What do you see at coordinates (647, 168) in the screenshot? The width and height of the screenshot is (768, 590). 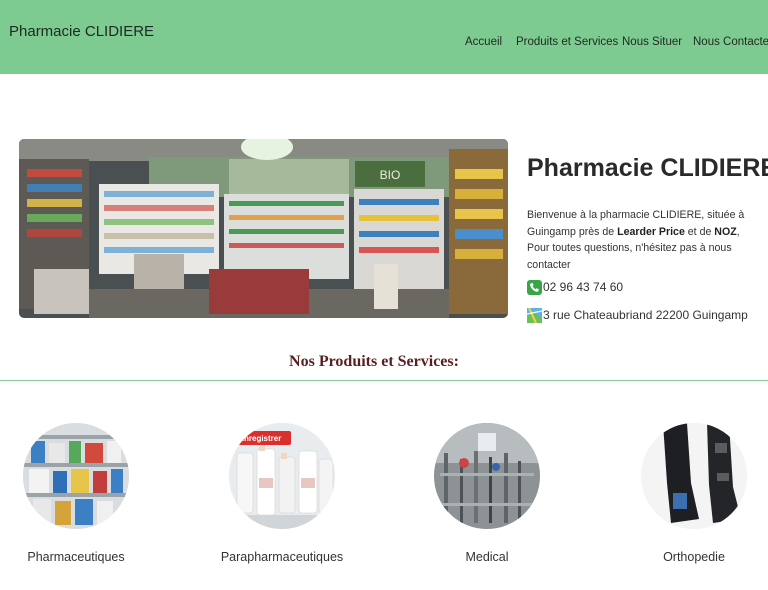 I see `hero-title: Pharmacie CLIDIERE` at bounding box center [647, 168].